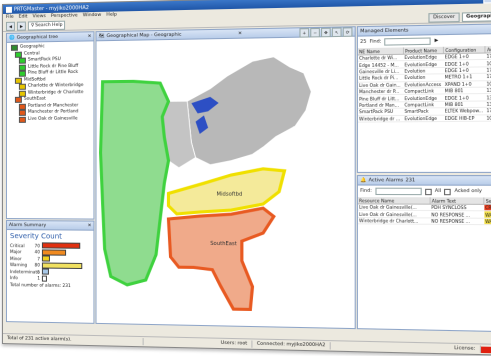 The width and height of the screenshot is (491, 356). What do you see at coordinates (487, 1) in the screenshot?
I see `minimize-button` at bounding box center [487, 1].